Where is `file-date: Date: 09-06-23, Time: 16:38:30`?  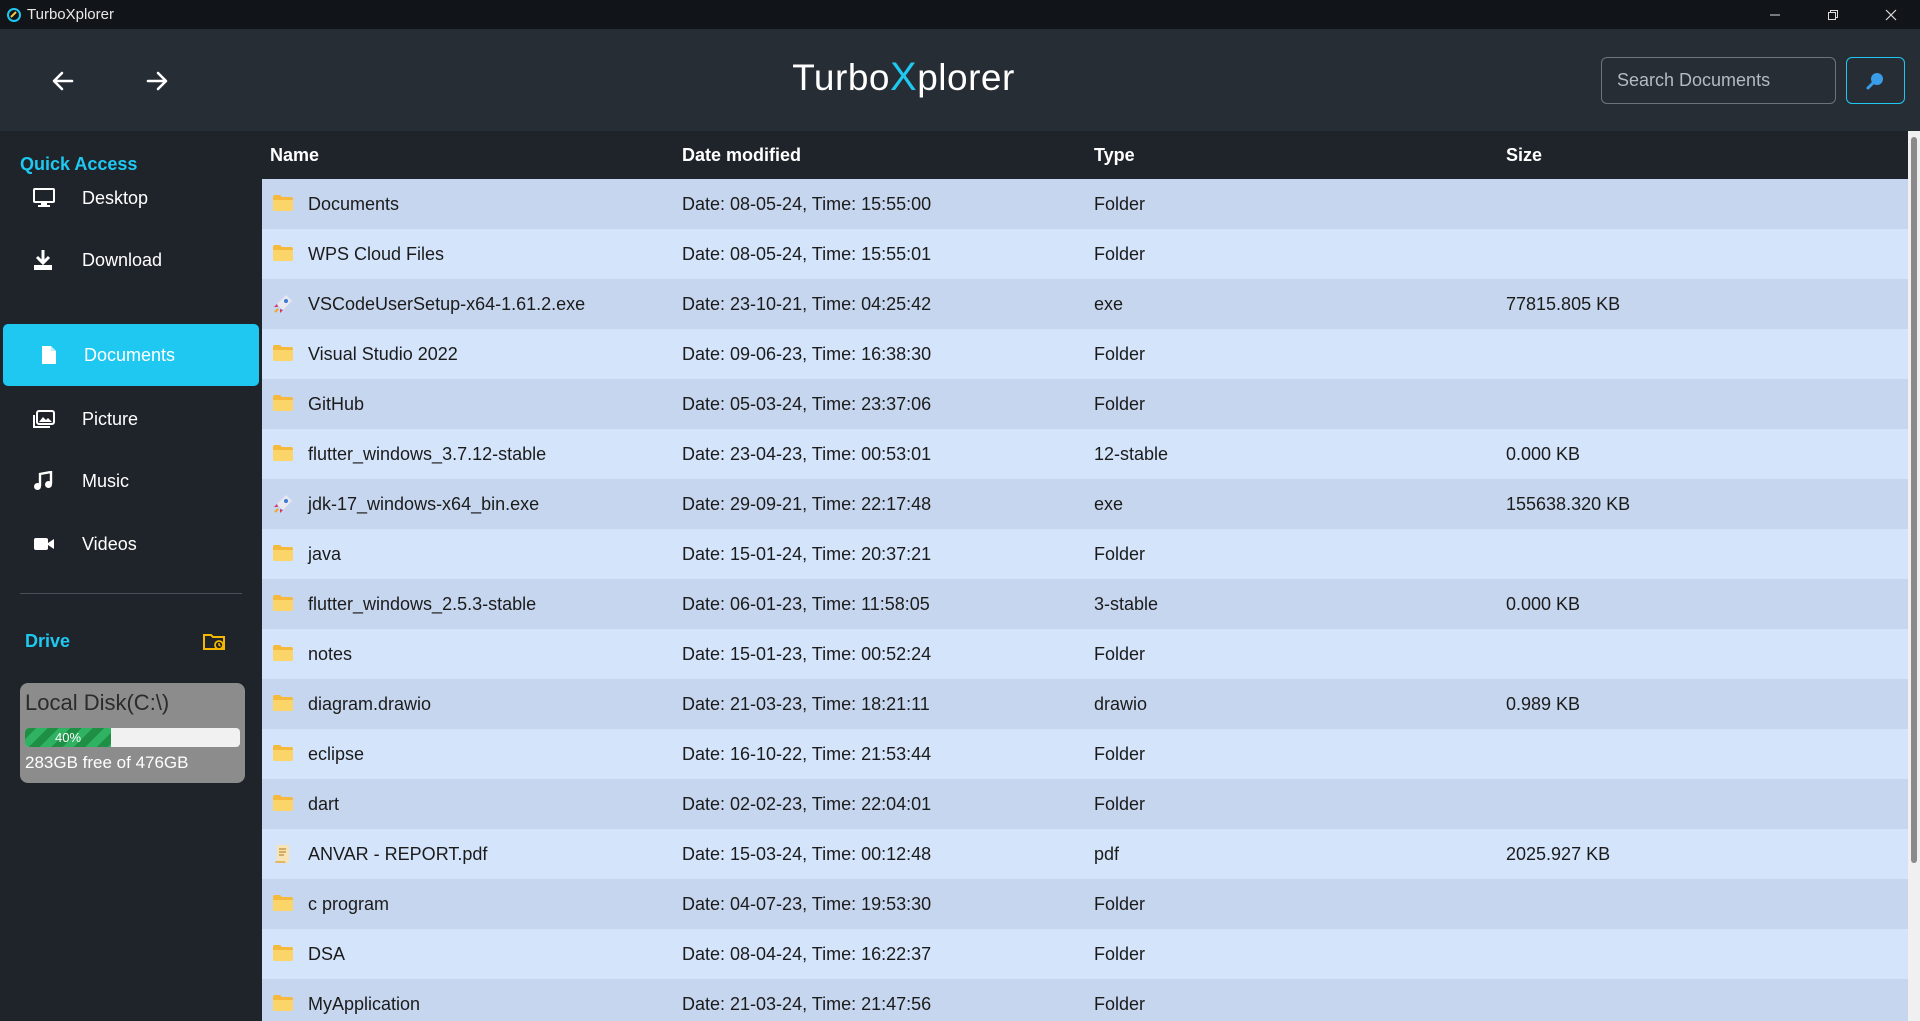
file-date: Date: 09-06-23, Time: 16:38:30 is located at coordinates (807, 353).